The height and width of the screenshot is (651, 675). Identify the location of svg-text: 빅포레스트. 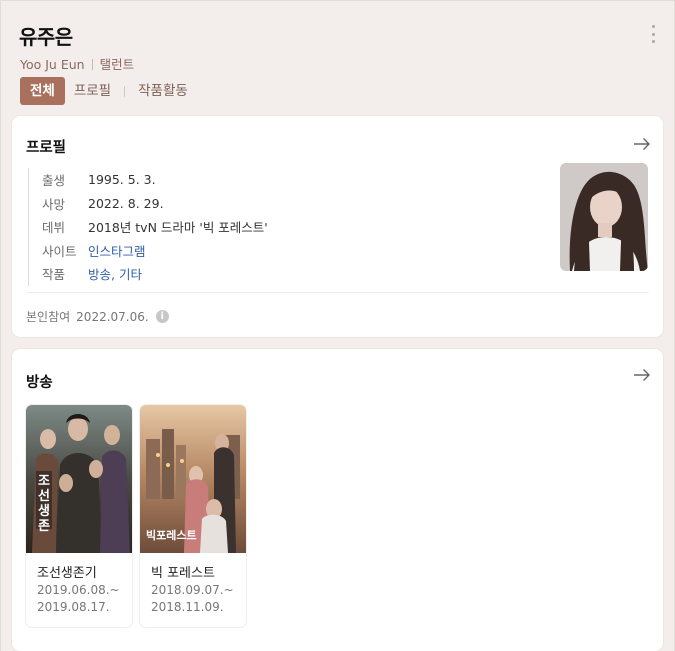
(171, 535).